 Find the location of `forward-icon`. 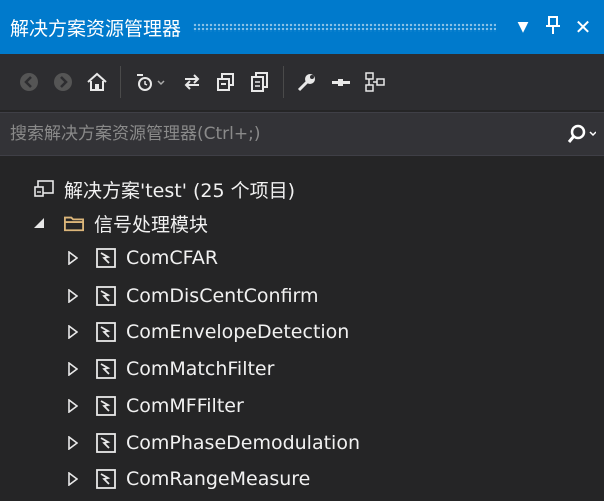

forward-icon is located at coordinates (63, 82).